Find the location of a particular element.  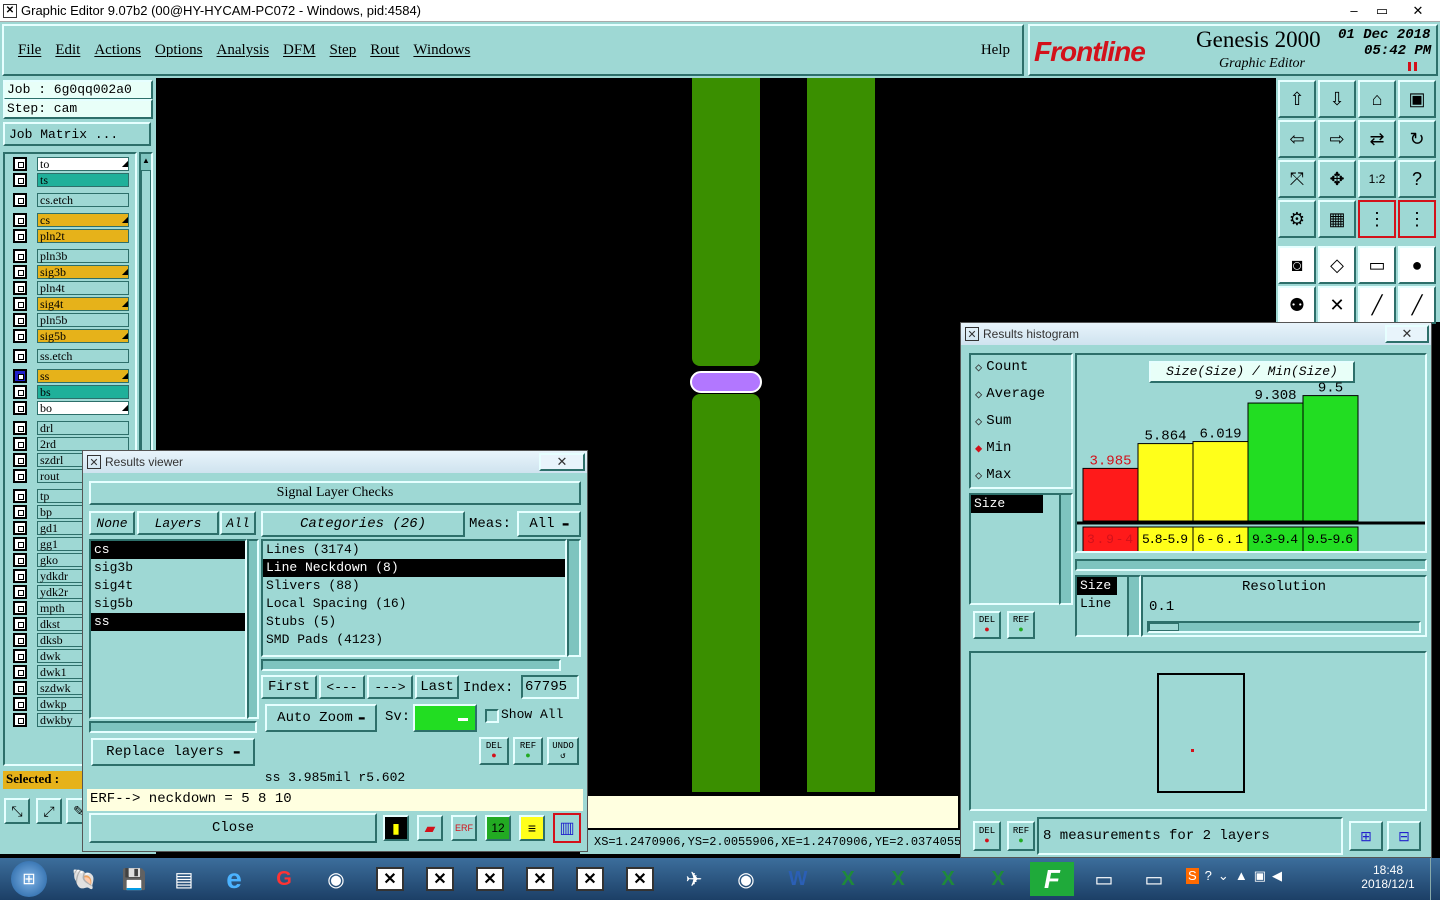

layer-item: sig5b is located at coordinates (168, 604).